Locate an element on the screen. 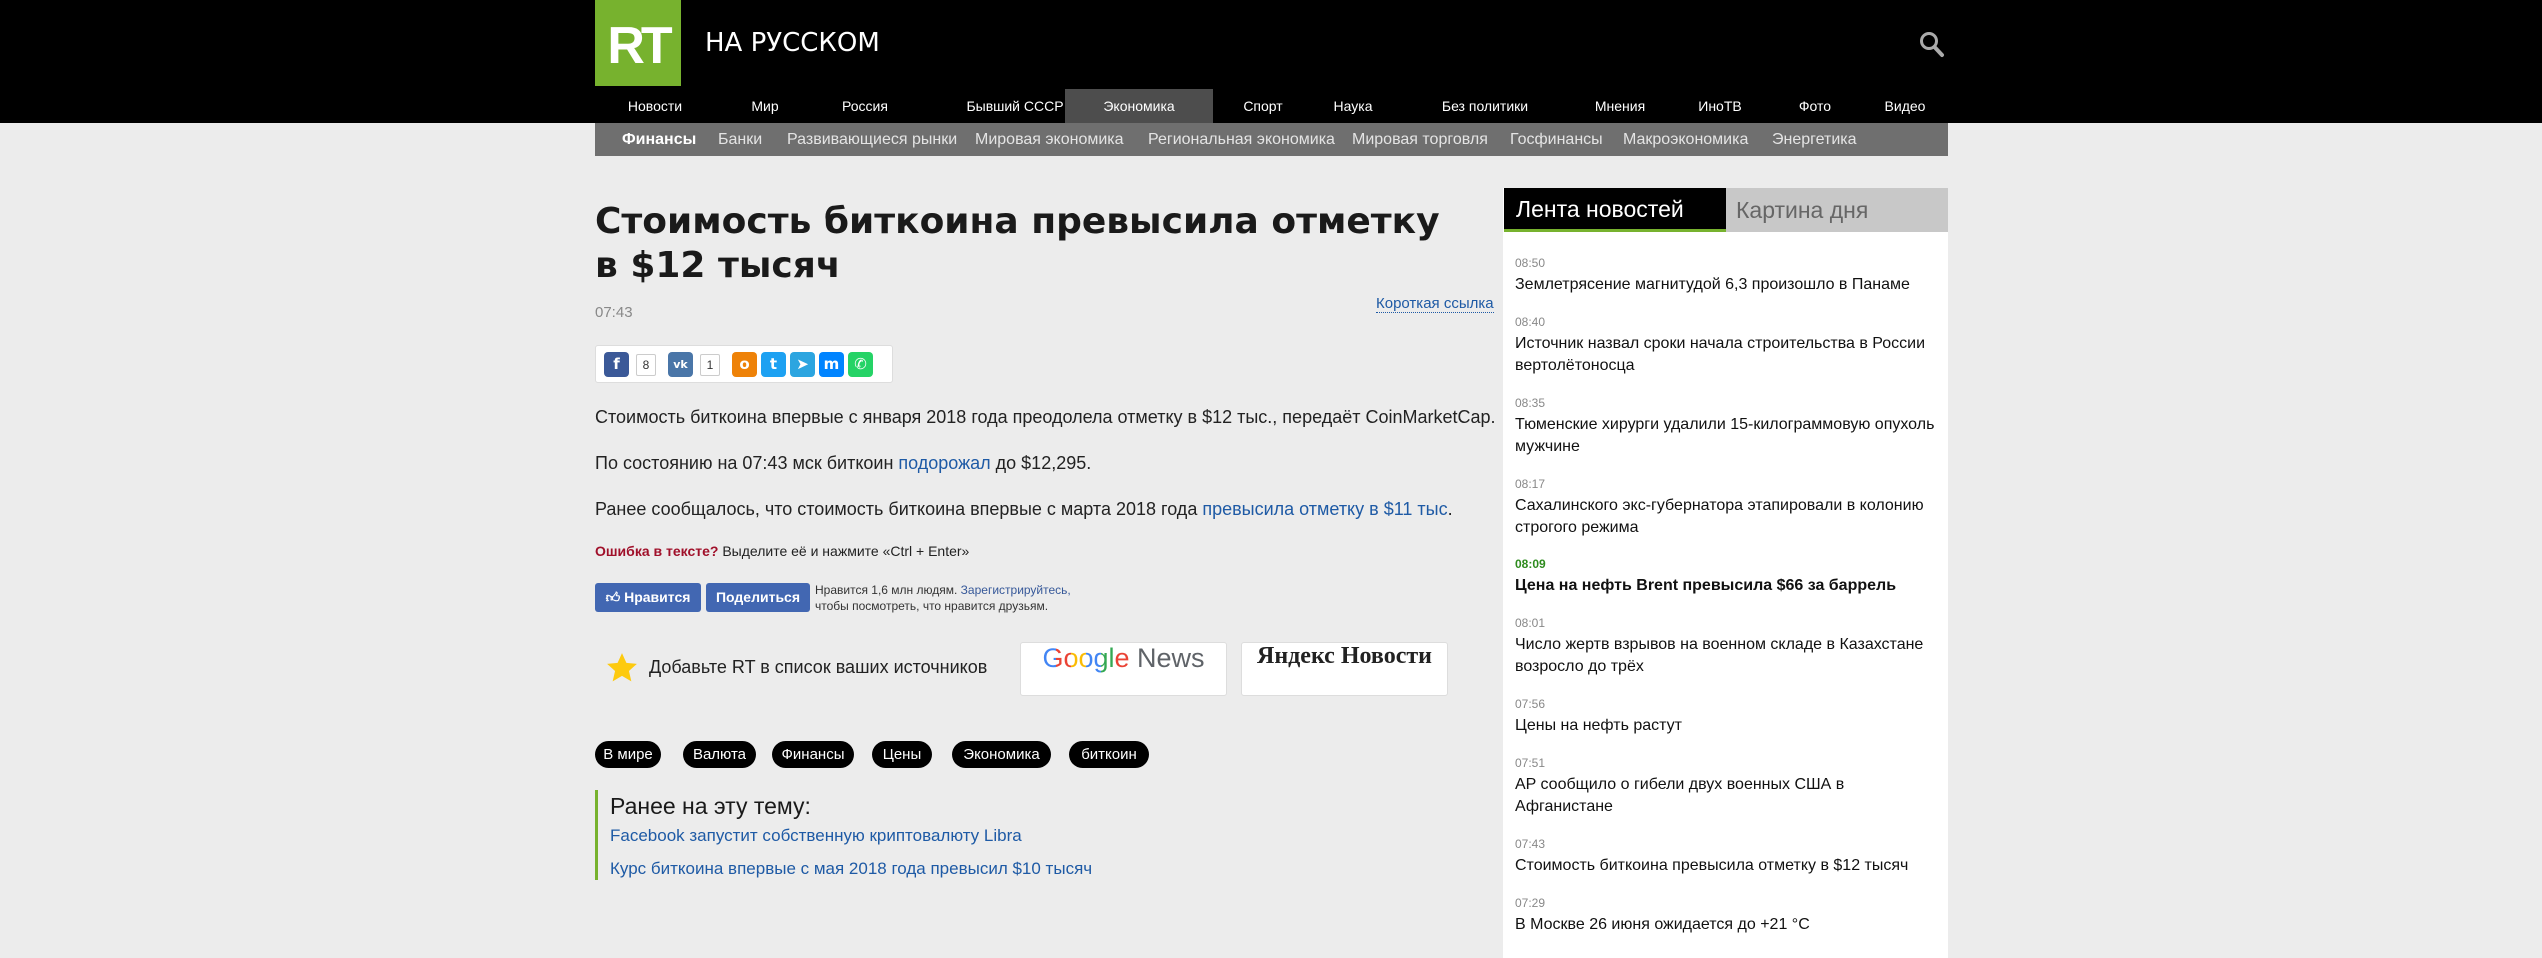 This screenshot has width=2542, height=958. subnav-razvivayushchiesya-rynki: Развивающиеся рынки is located at coordinates (872, 139).